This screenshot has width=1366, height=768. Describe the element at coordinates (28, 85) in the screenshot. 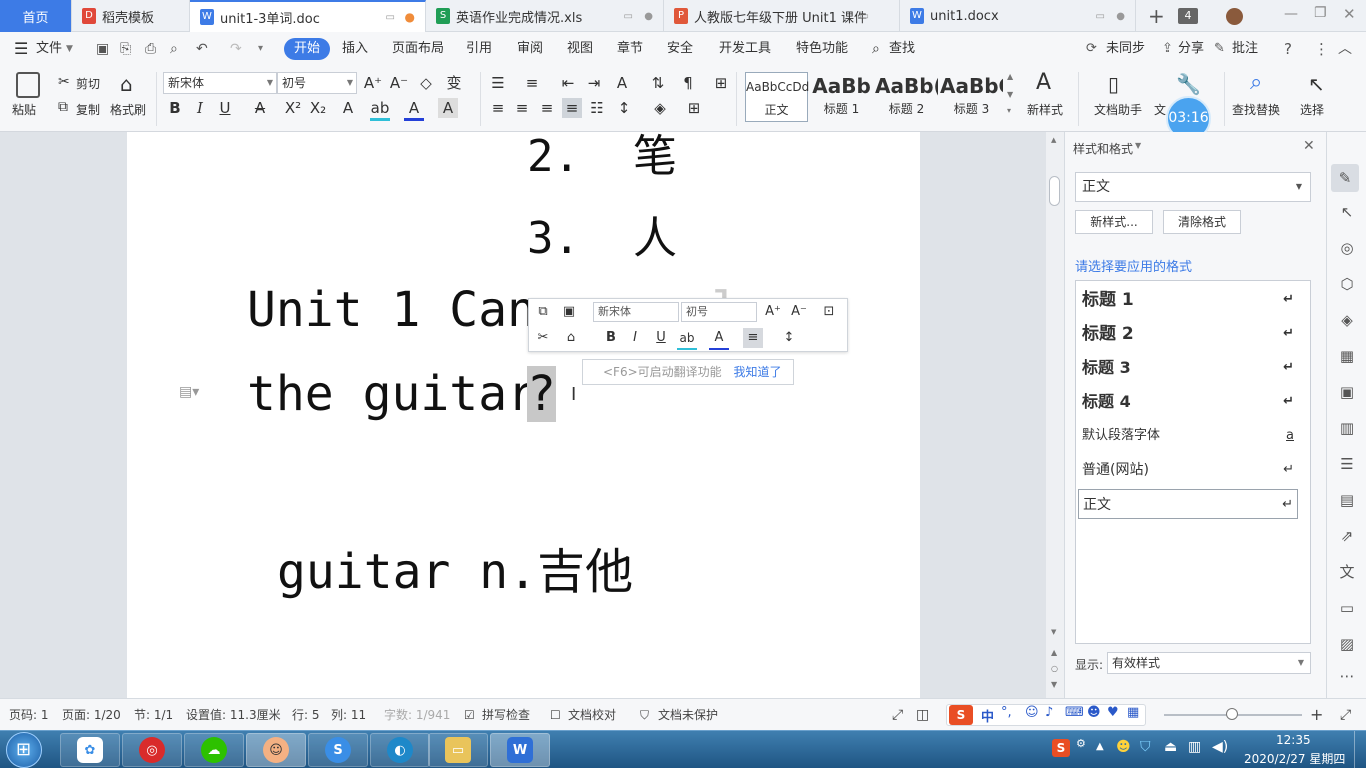

I see `paste-icon` at that location.